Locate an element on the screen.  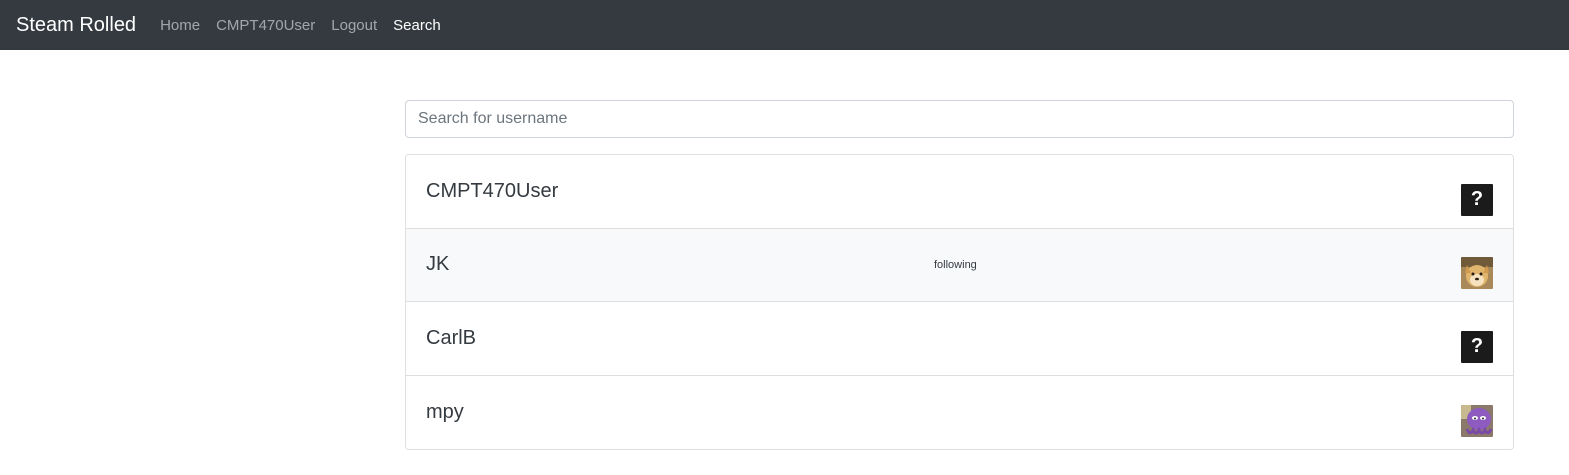
username-label: CMPT470User is located at coordinates (492, 190).